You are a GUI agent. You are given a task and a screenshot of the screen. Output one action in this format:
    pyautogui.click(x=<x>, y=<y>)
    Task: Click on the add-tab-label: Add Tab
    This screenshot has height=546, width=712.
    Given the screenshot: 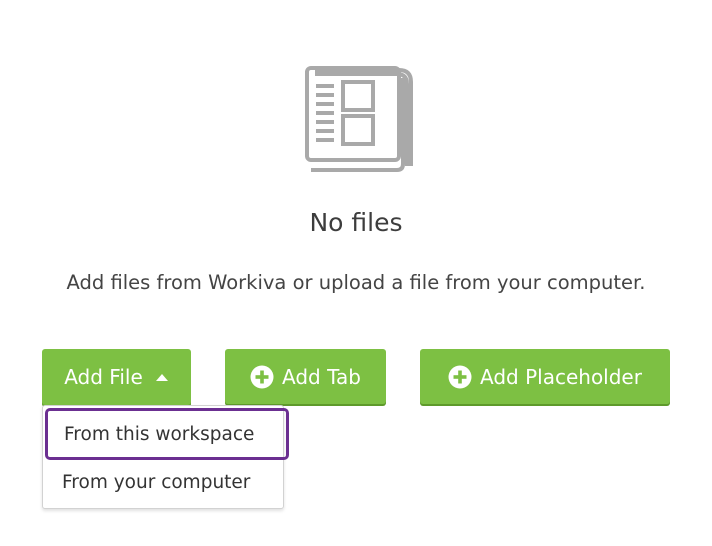 What is the action you would take?
    pyautogui.click(x=321, y=376)
    